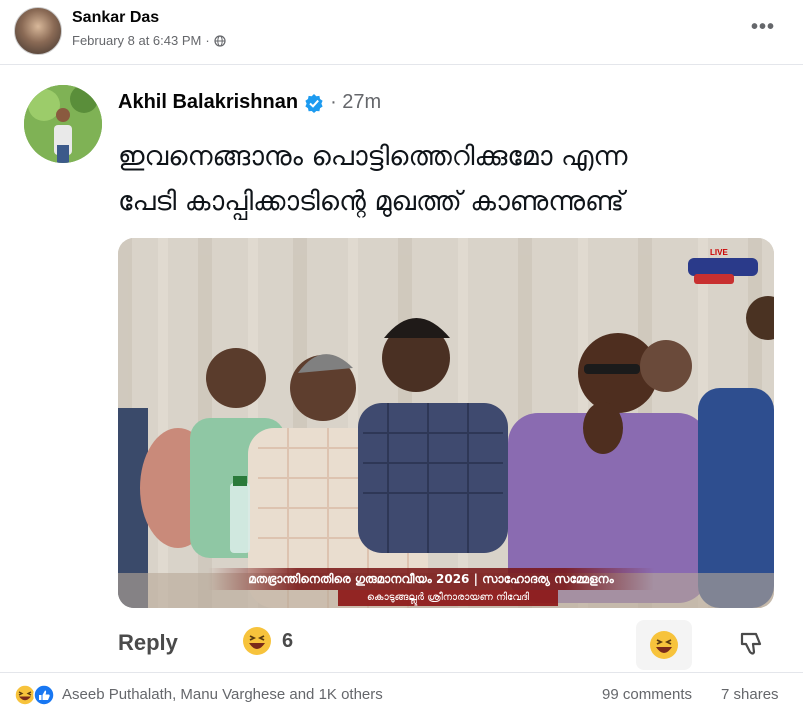  I want to click on embed-name-row: Akhil Balakrishnan · 27m, so click(249, 102).